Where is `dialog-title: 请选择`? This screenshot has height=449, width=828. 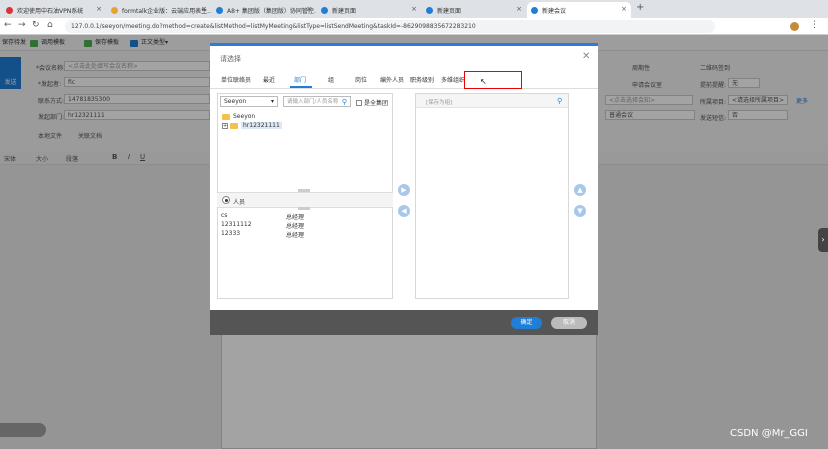 dialog-title: 请选择 is located at coordinates (230, 59).